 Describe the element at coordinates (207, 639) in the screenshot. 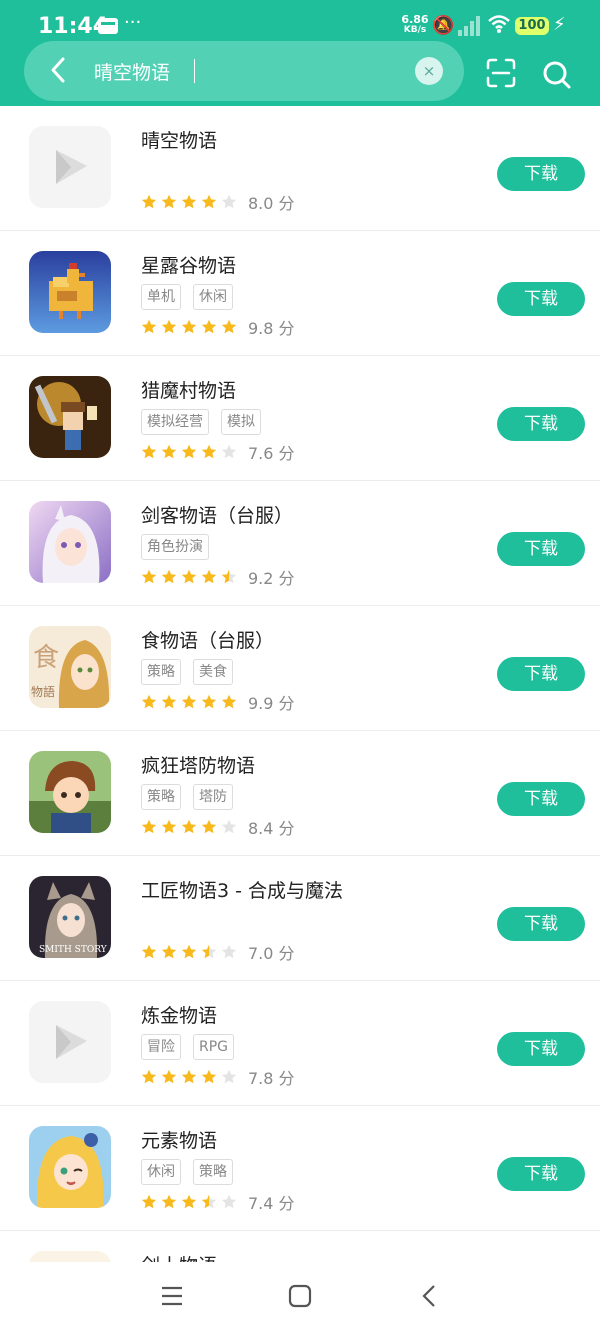

I see `app-name: 食物语（台服）` at that location.